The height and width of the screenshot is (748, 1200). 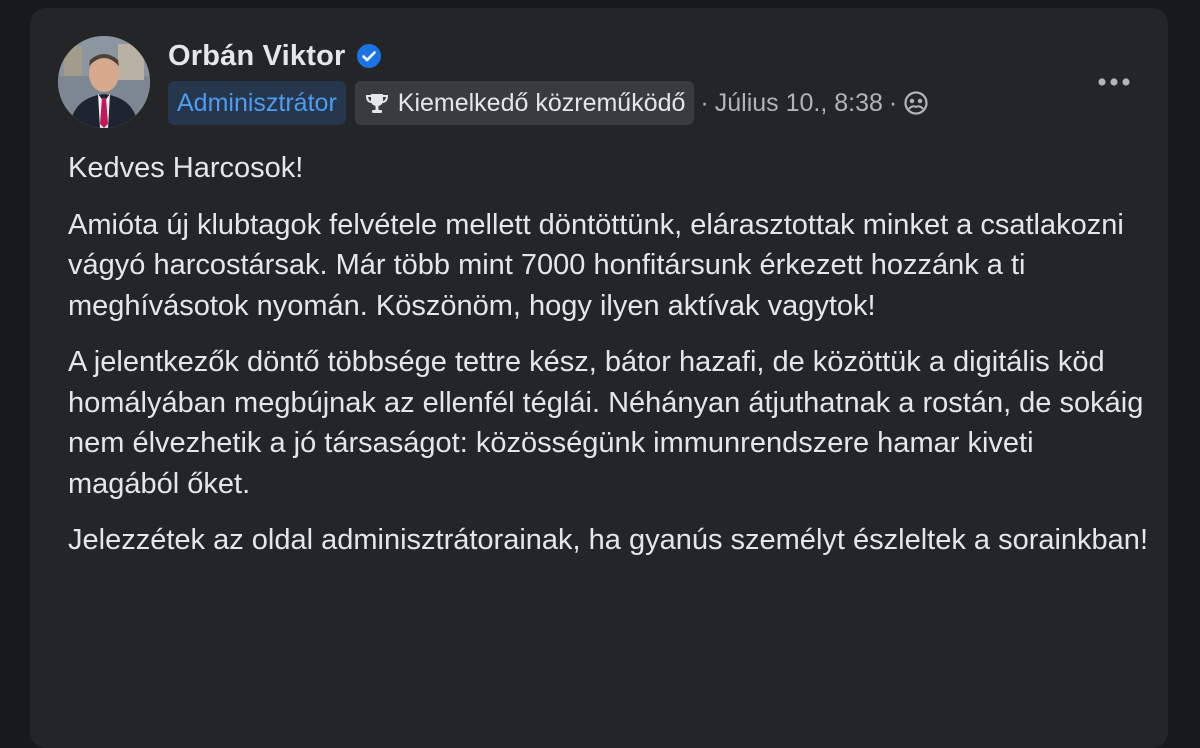 I want to click on author-name: Orbán Viktor, so click(x=257, y=56).